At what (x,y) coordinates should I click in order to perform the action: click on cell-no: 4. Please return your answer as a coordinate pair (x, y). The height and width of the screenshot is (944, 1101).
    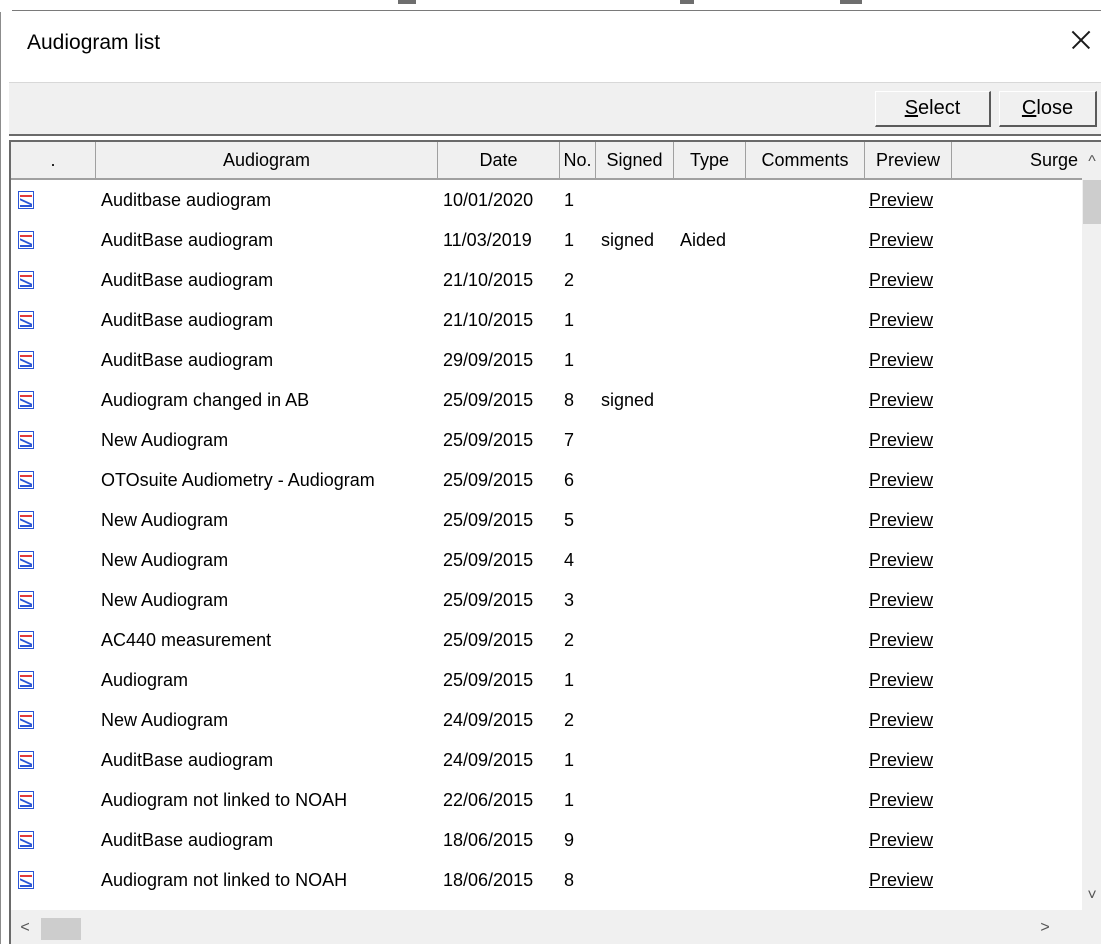
    Looking at the image, I should click on (569, 560).